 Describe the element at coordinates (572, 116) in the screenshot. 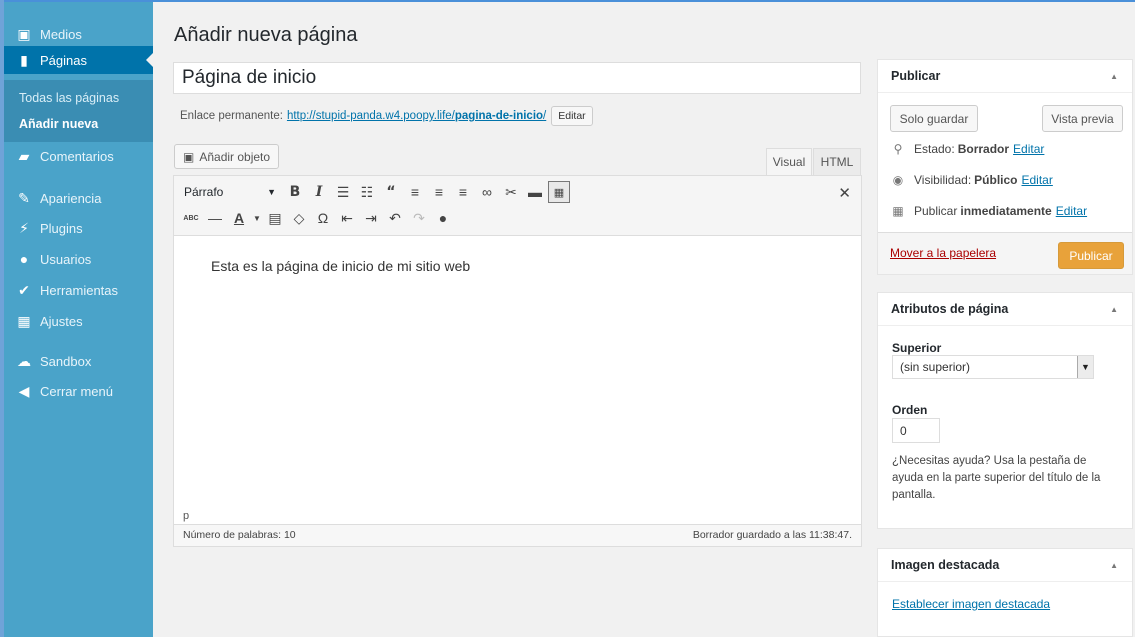

I see `edit-permalink-button: Editar` at that location.